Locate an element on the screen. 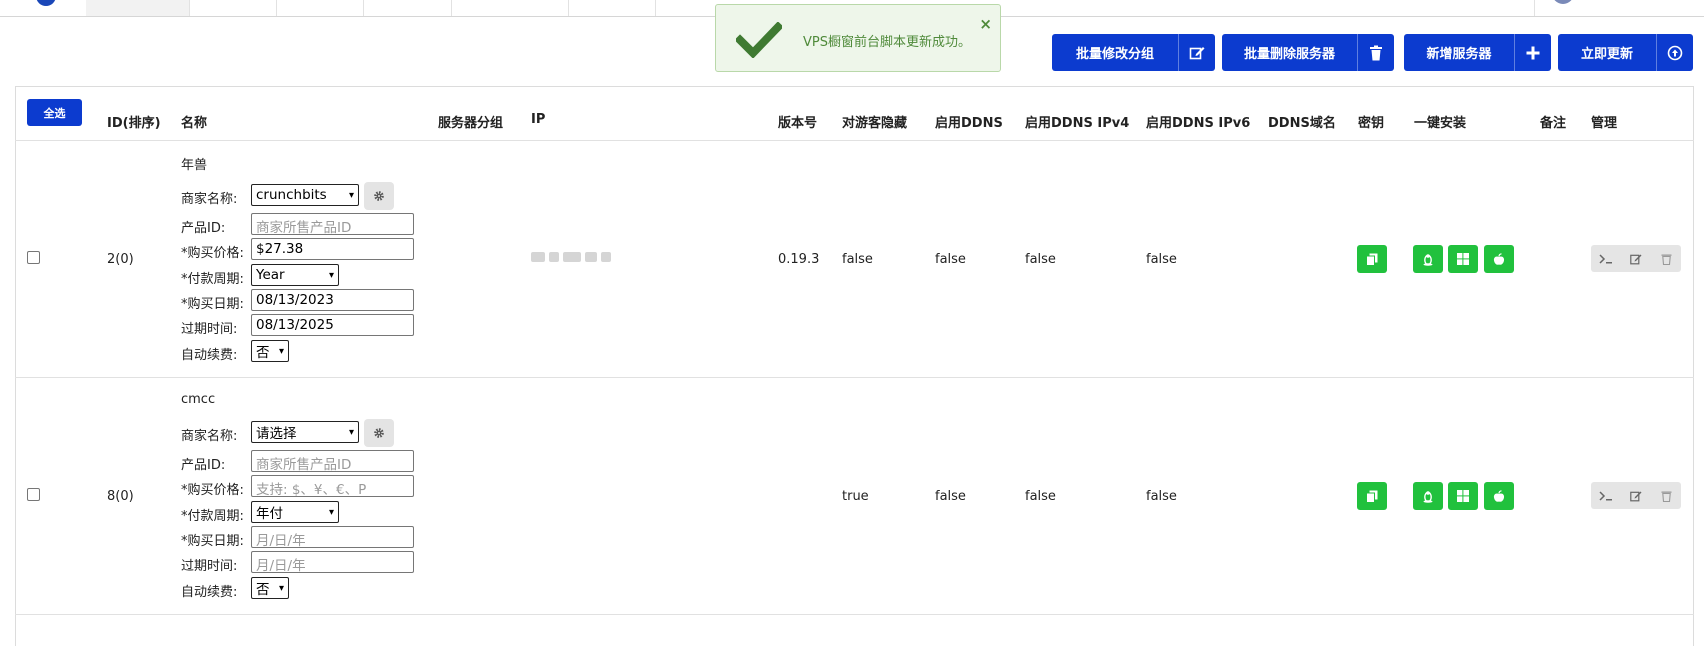 The height and width of the screenshot is (646, 1704). hide-value: true is located at coordinates (855, 496).